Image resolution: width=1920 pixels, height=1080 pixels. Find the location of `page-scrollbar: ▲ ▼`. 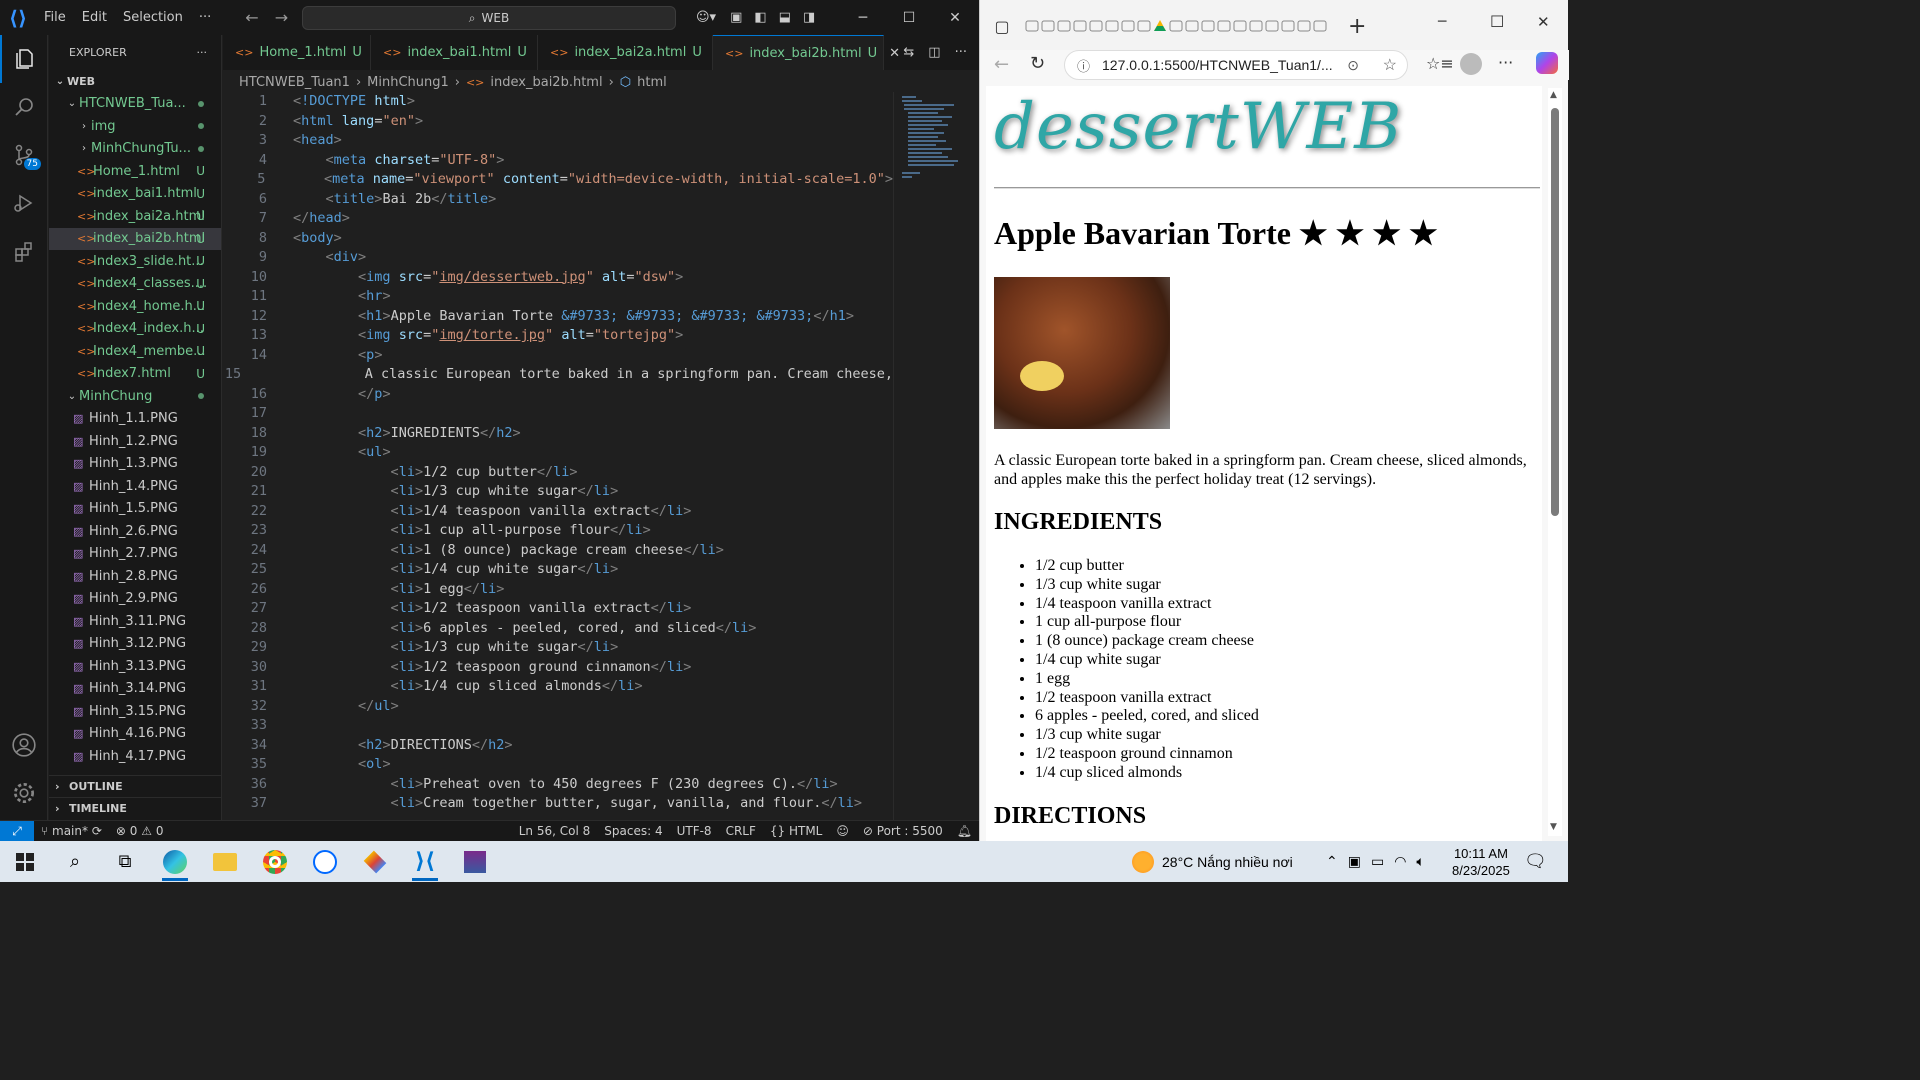

page-scrollbar: ▲ ▼ is located at coordinates (1555, 462).